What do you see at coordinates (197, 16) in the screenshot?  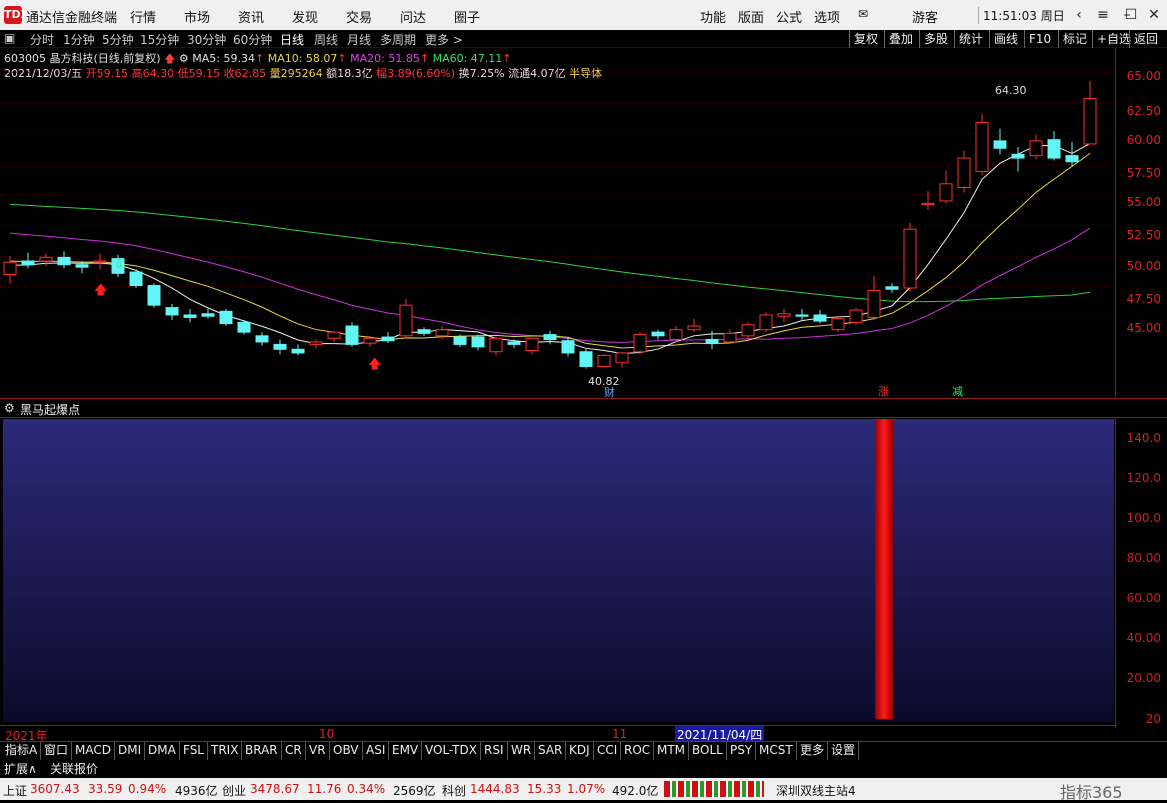 I see `menu-market: 市场` at bounding box center [197, 16].